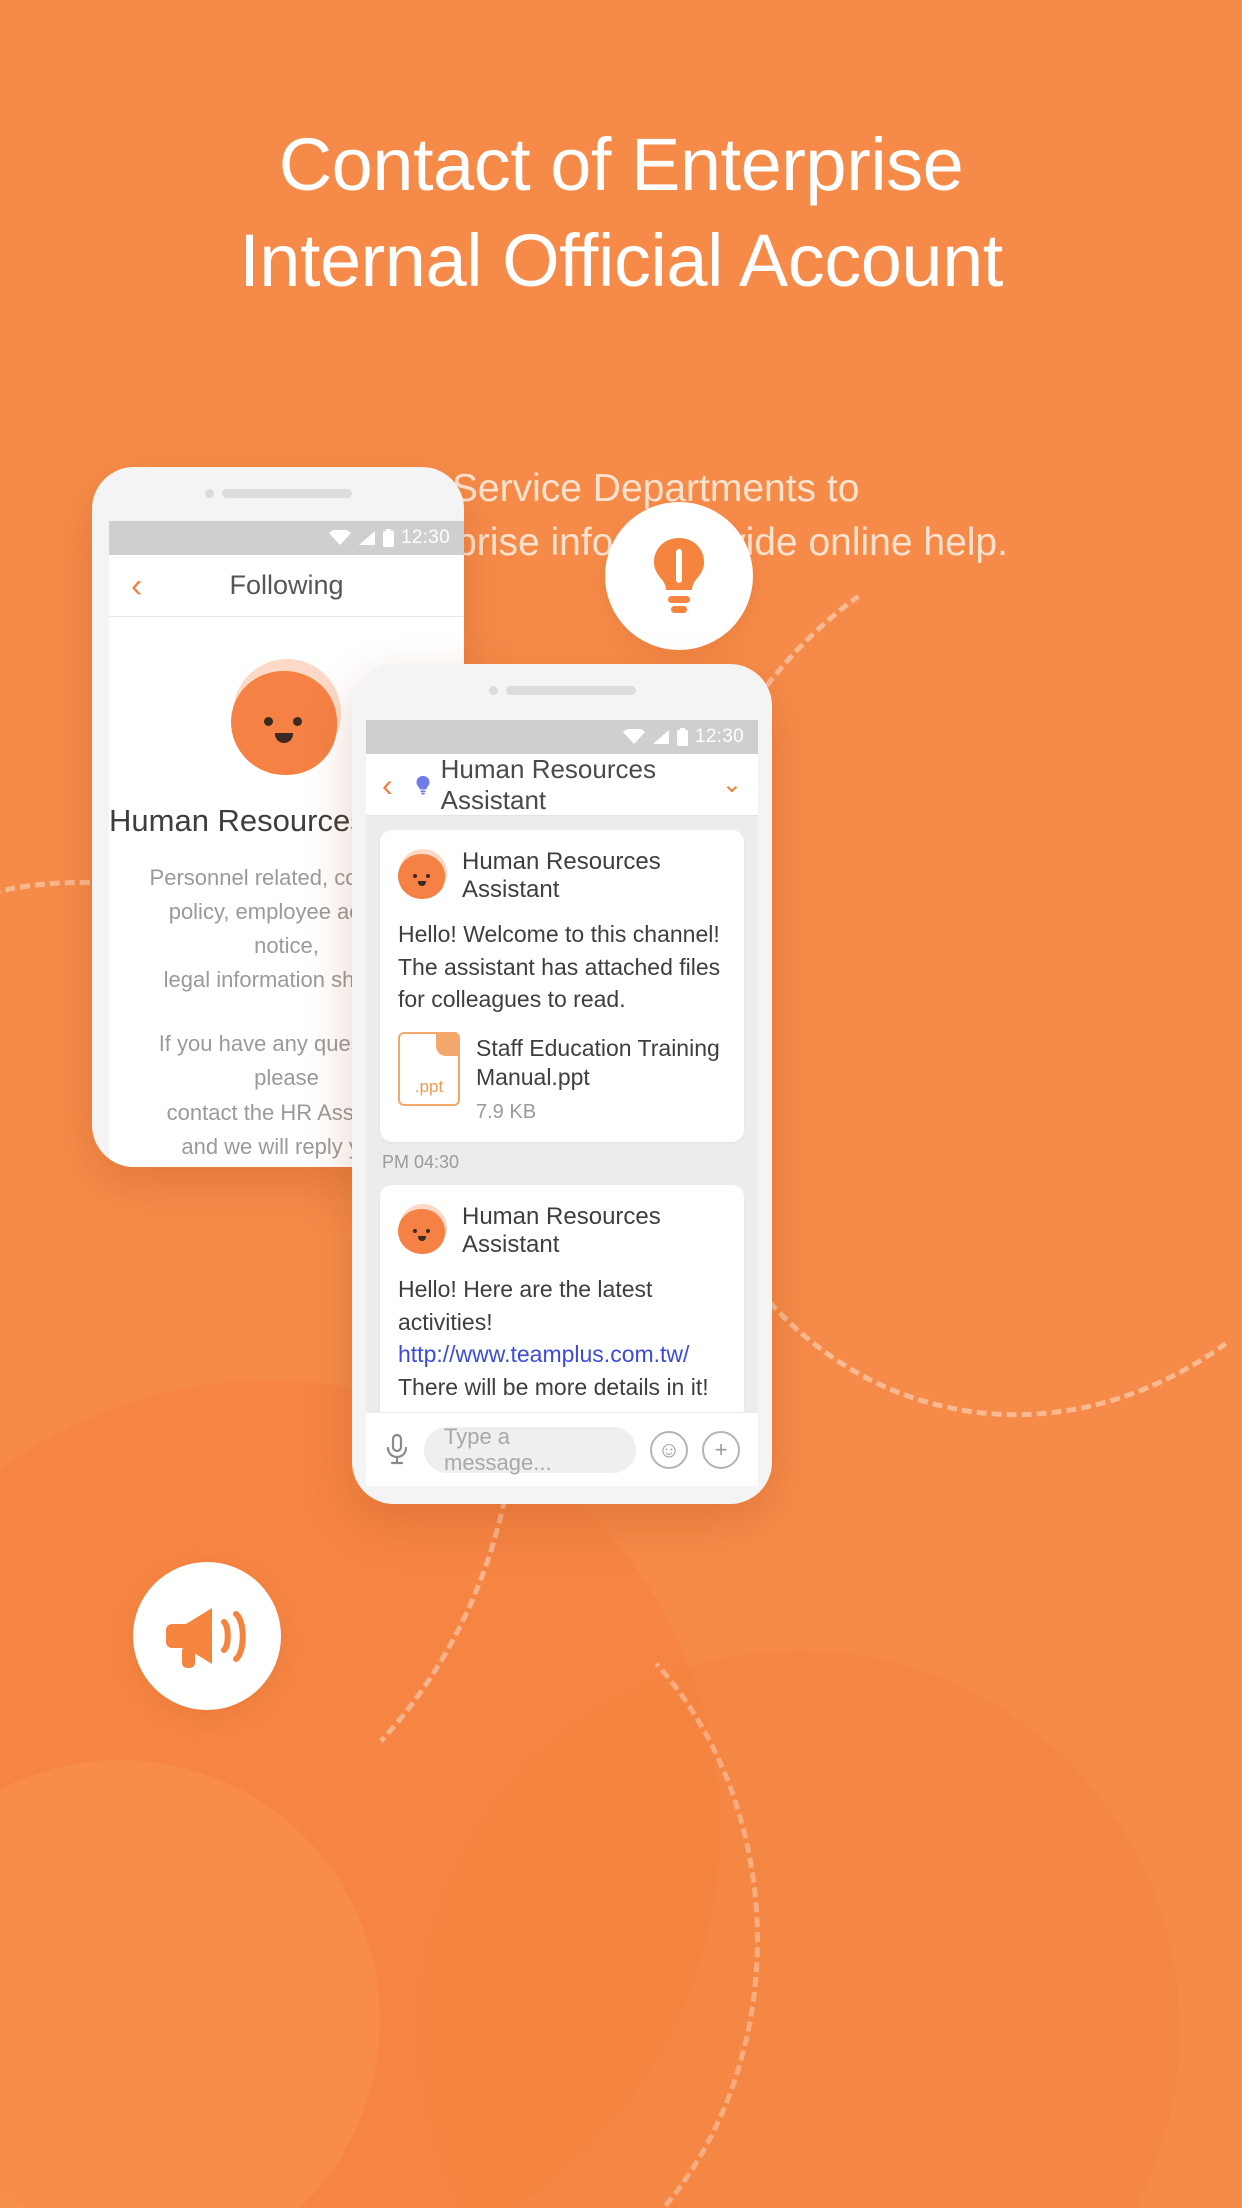 The height and width of the screenshot is (2208, 1242). What do you see at coordinates (548, 784) in the screenshot?
I see `phone2-nav-title: Human Resources Assistant` at bounding box center [548, 784].